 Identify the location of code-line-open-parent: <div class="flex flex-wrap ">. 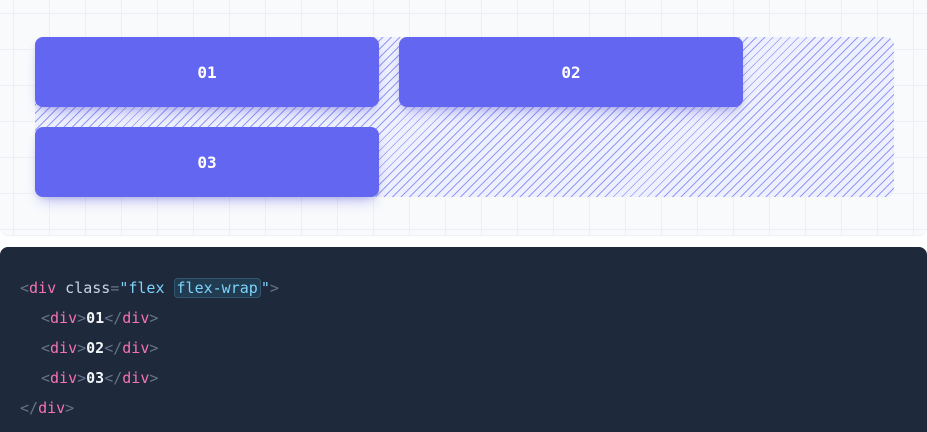
(149, 288).